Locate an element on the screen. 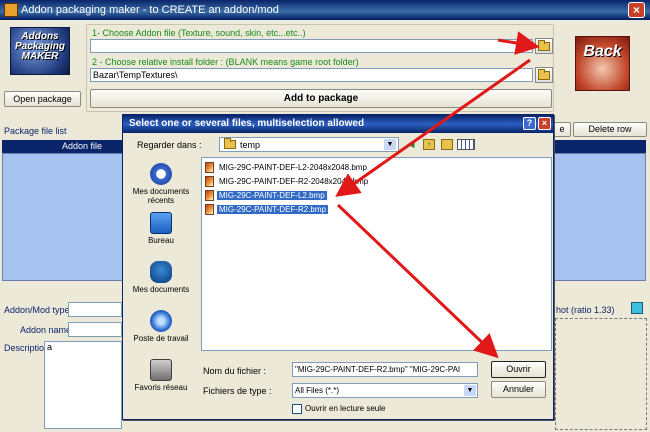 This screenshot has width=650, height=432. arrow-to-browse is located at coordinates (518, 43).